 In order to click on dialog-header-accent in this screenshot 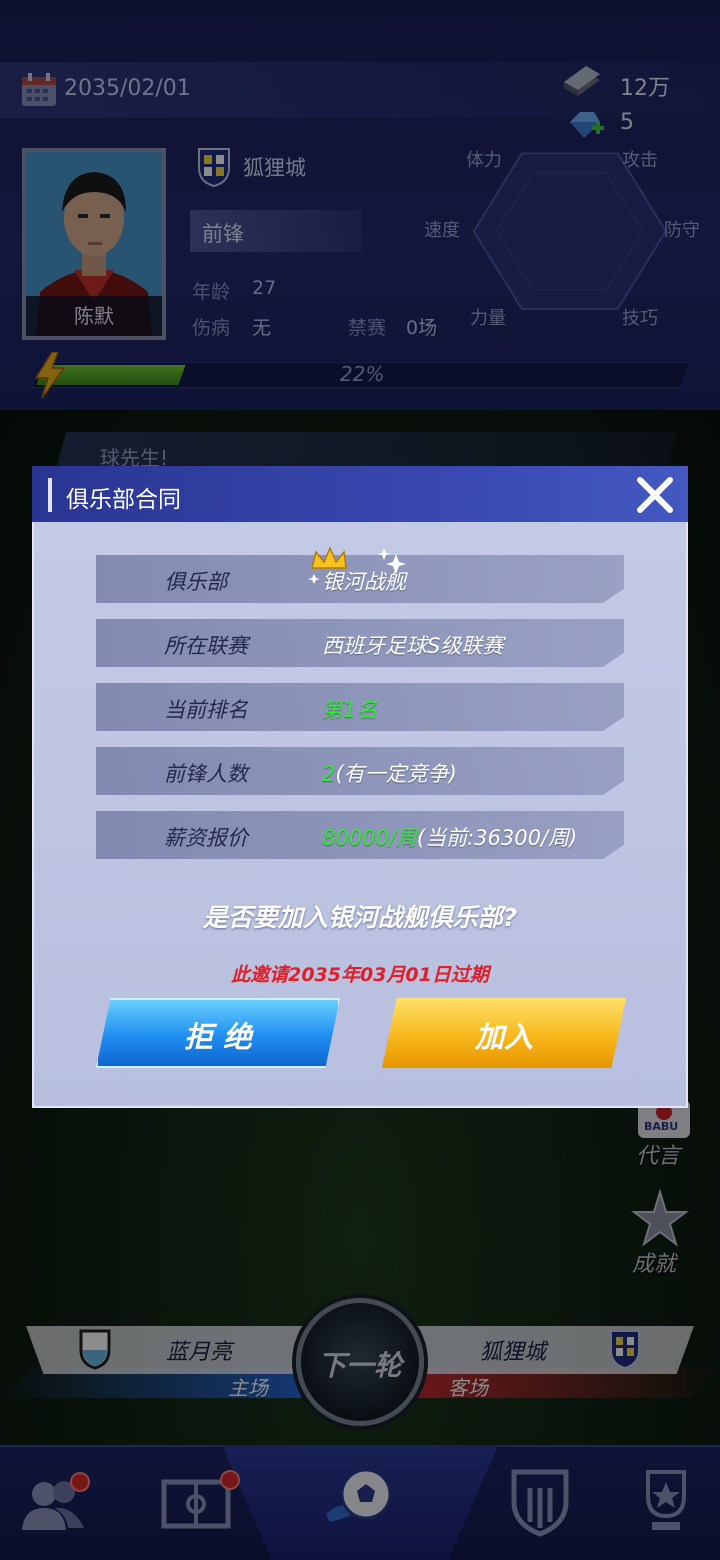, I will do `click(50, 495)`.